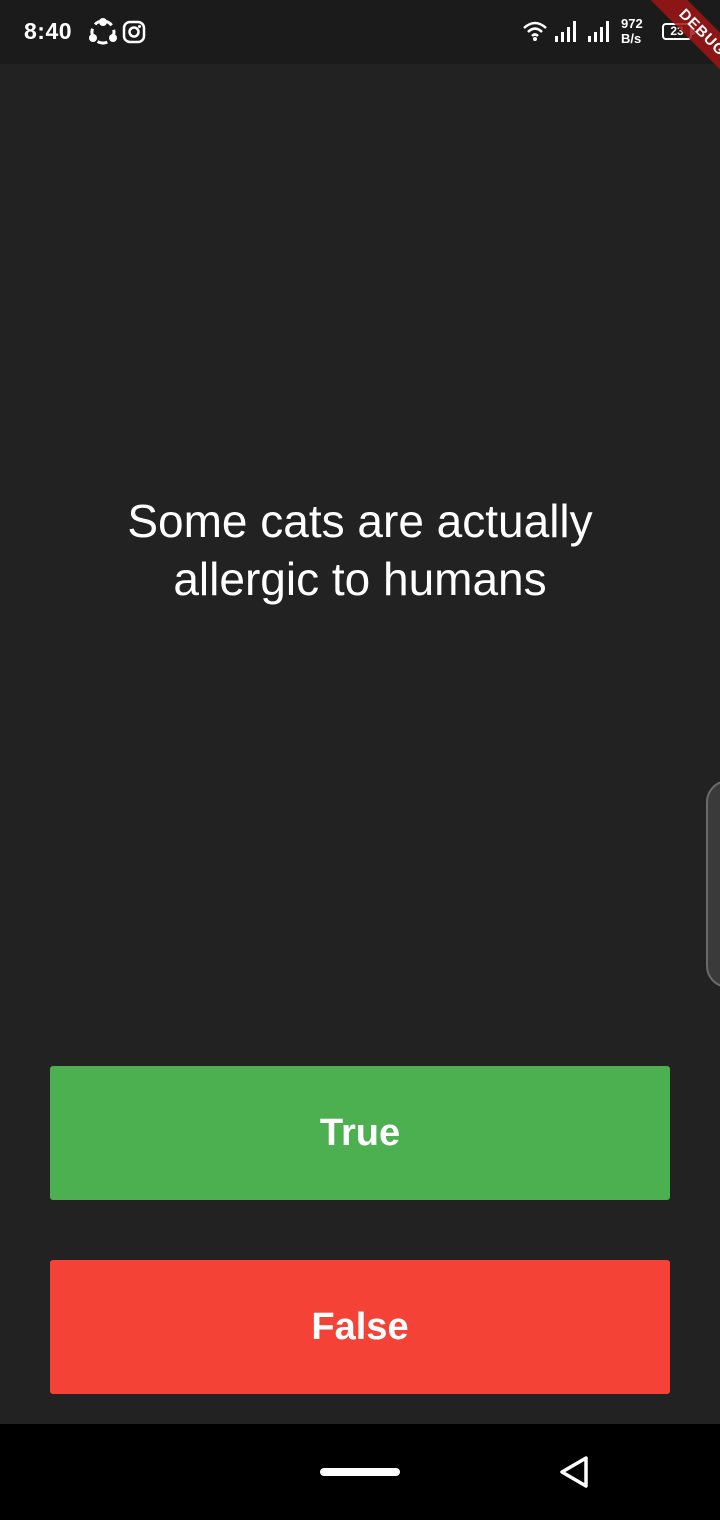 The image size is (720, 1520). What do you see at coordinates (360, 1133) in the screenshot?
I see `true-button: True` at bounding box center [360, 1133].